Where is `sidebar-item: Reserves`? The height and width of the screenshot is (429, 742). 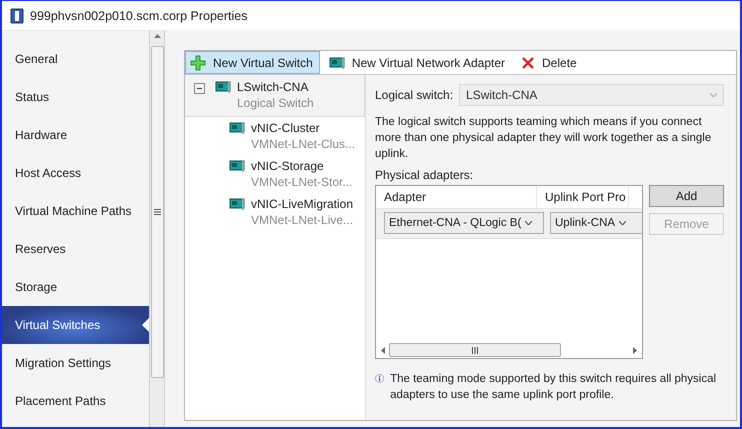 sidebar-item: Reserves is located at coordinates (75, 249).